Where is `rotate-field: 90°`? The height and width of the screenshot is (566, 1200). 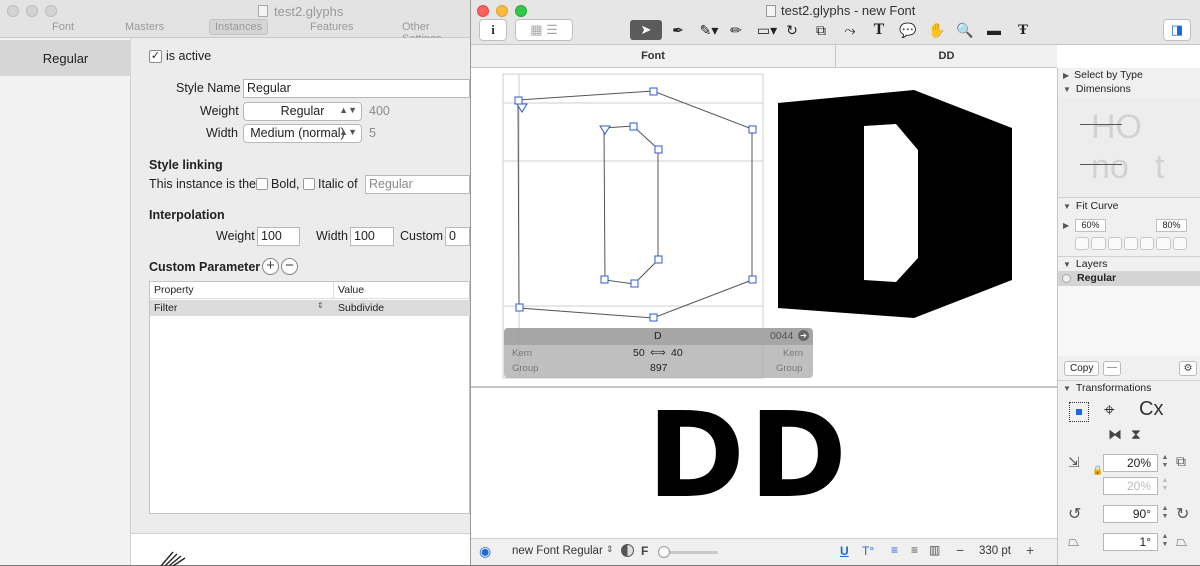 rotate-field: 90° is located at coordinates (1130, 514).